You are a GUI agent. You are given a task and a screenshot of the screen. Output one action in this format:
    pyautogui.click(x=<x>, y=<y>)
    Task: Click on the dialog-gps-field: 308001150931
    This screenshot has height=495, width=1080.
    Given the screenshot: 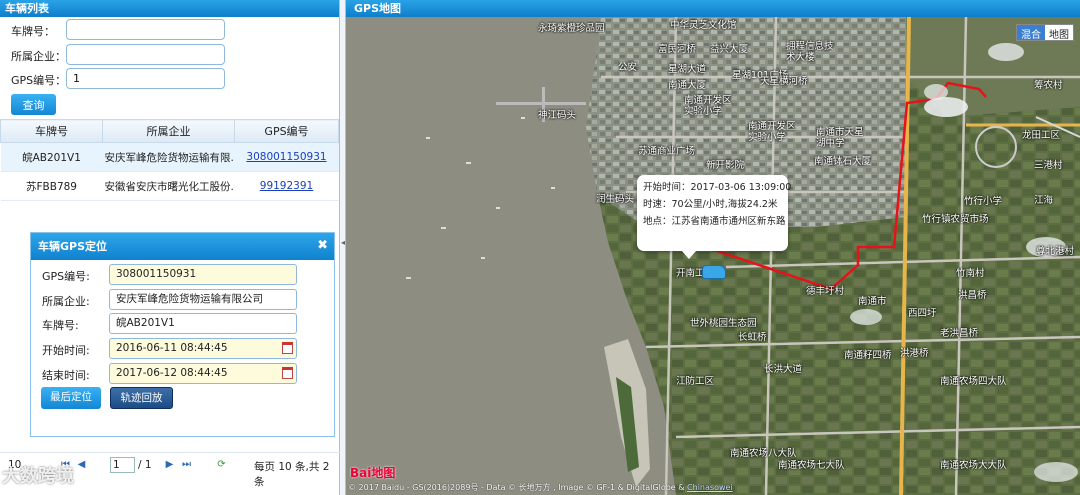 What is the action you would take?
    pyautogui.click(x=203, y=274)
    